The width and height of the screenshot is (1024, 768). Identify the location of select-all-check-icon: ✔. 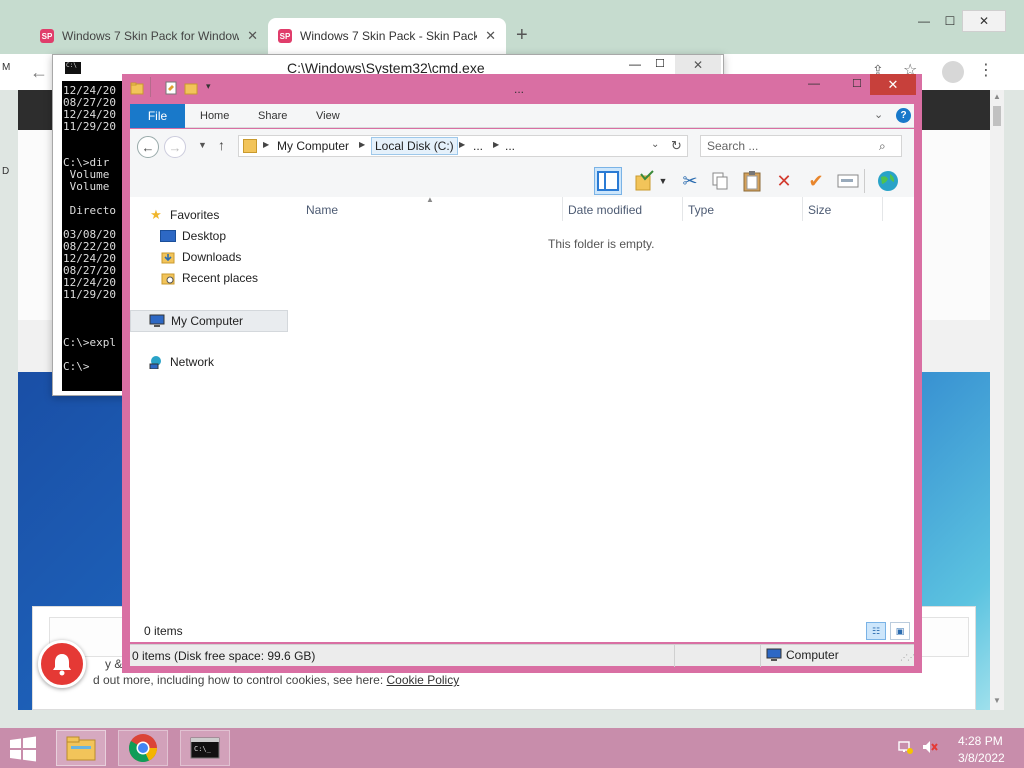
(816, 181).